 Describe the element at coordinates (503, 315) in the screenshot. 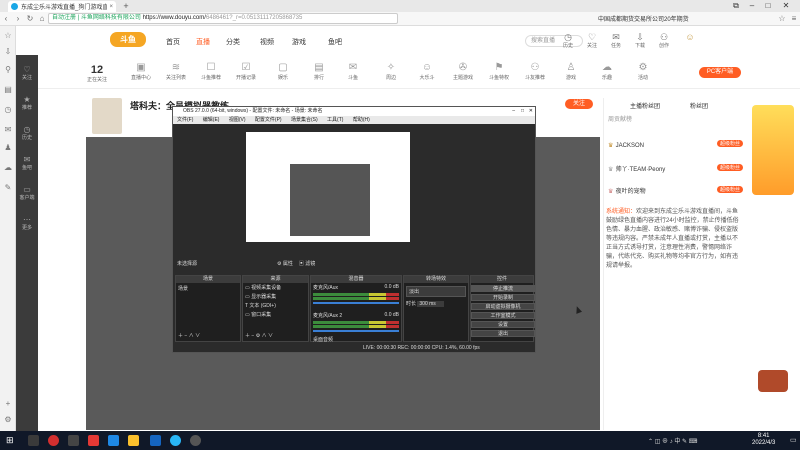

I see `studio-mode-button: 工作室模式` at that location.